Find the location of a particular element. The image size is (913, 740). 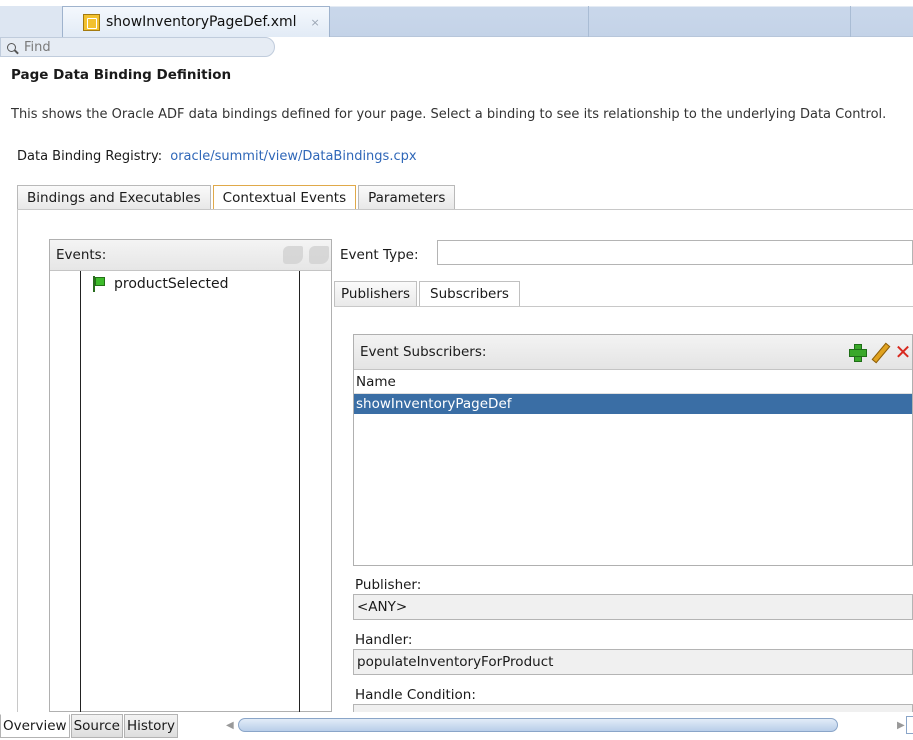

bottom-bar: Overview Source History ◀ ▶ is located at coordinates (456, 726).